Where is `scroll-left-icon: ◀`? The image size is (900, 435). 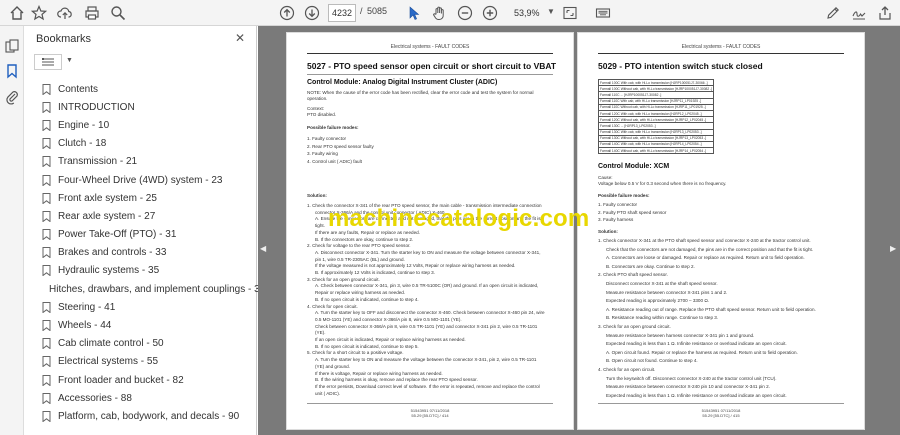
scroll-left-icon: ◀ is located at coordinates (264, 250).